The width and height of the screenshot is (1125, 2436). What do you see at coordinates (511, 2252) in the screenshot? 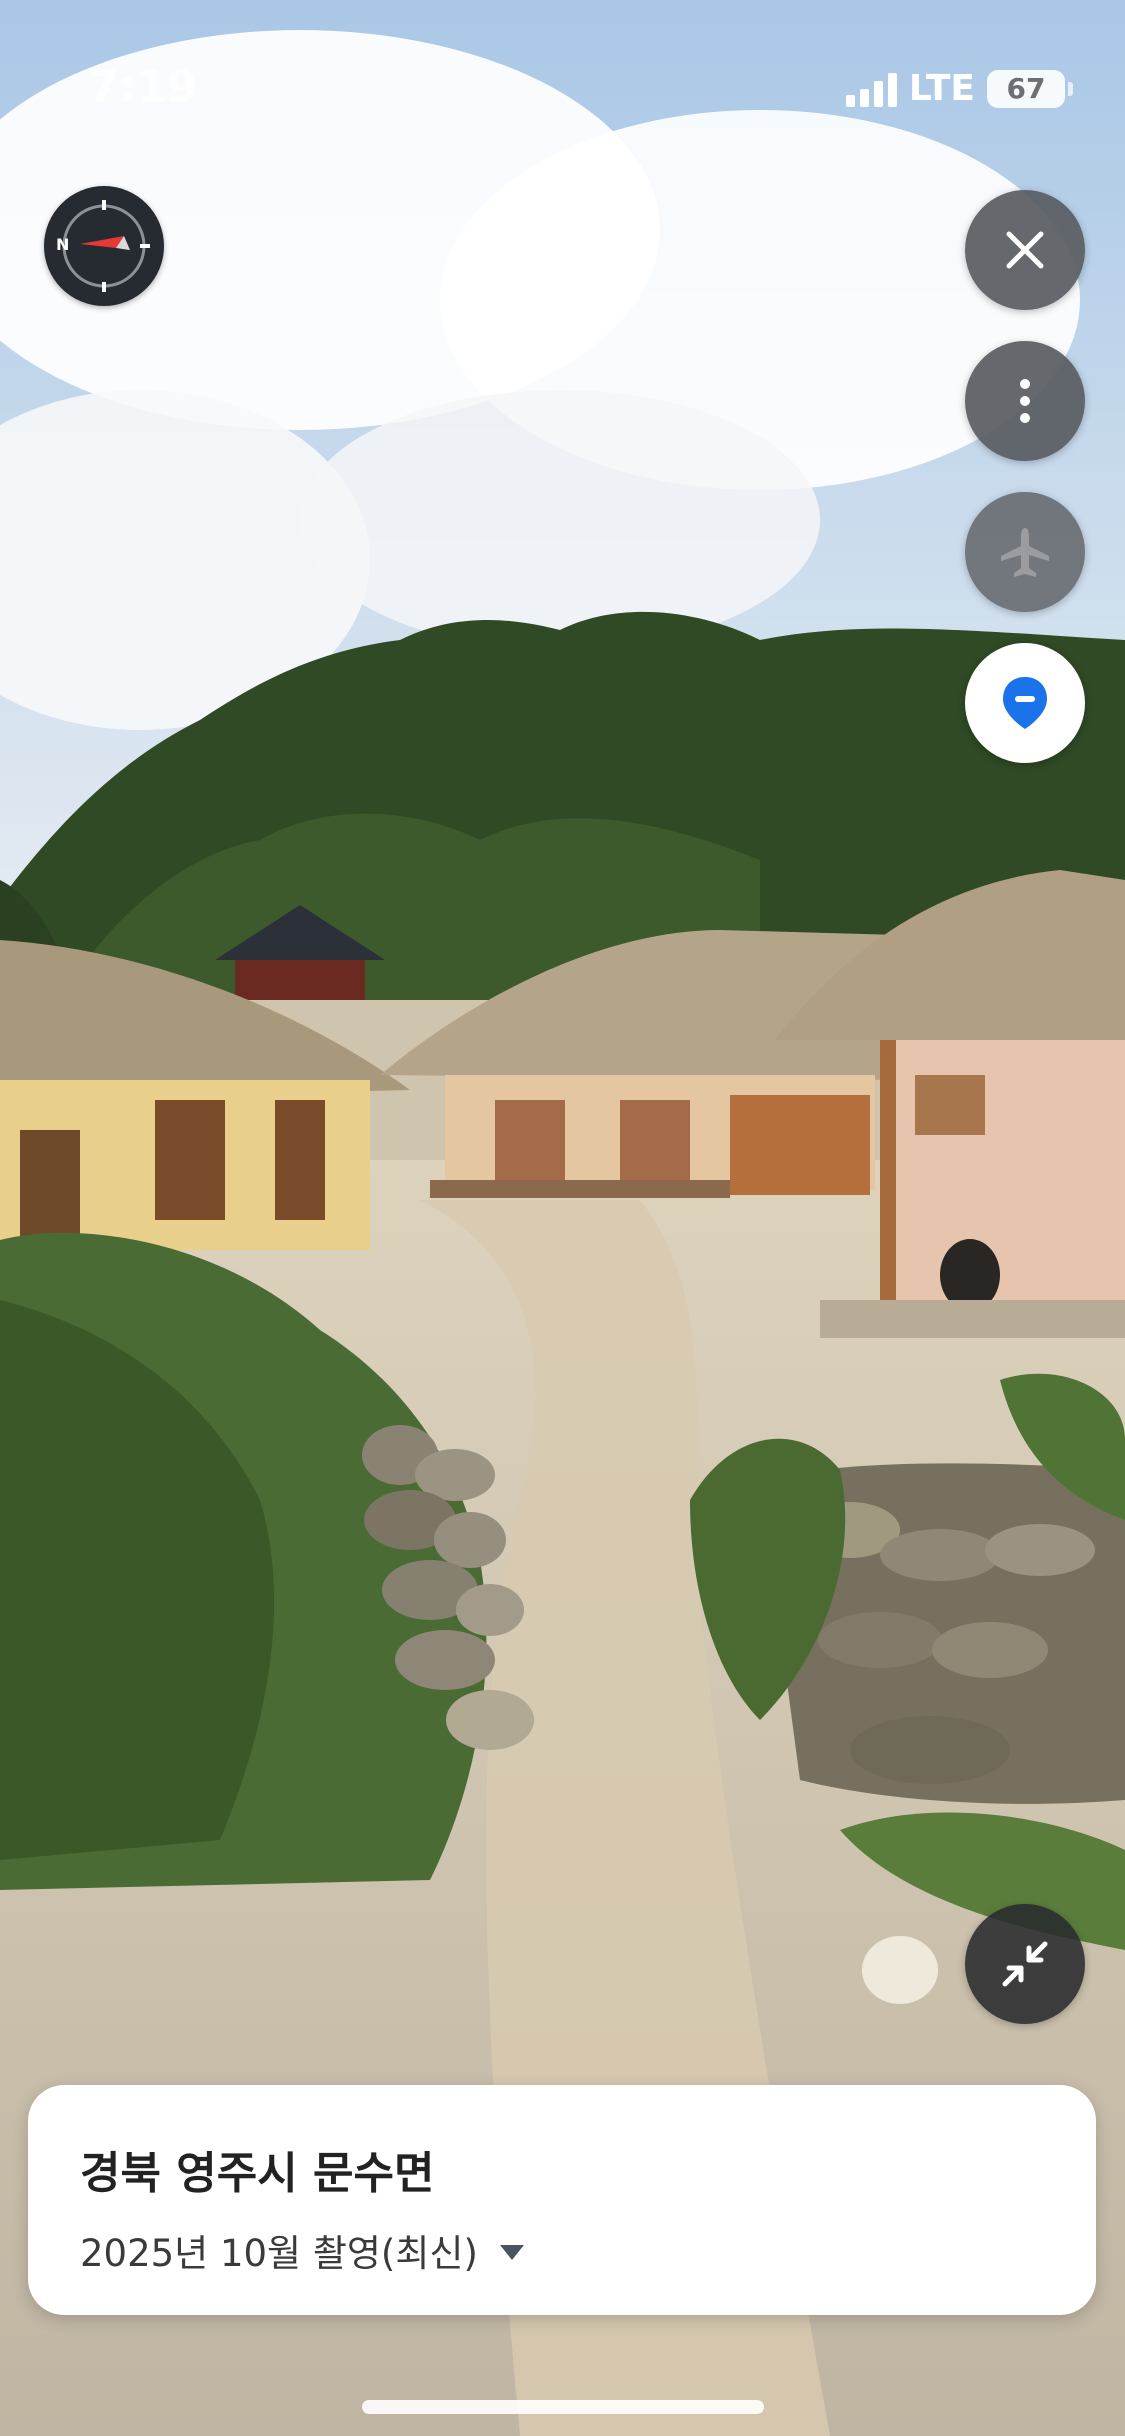
I see `dropdown-arrow-icon` at bounding box center [511, 2252].